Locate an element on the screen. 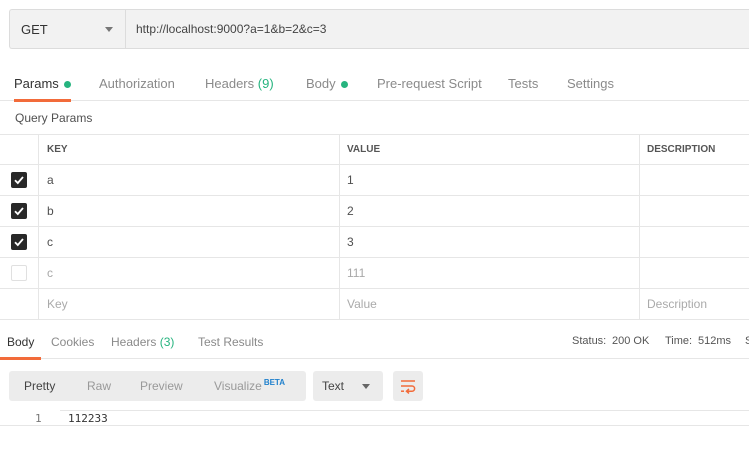  tab-body-label: Body is located at coordinates (321, 83).